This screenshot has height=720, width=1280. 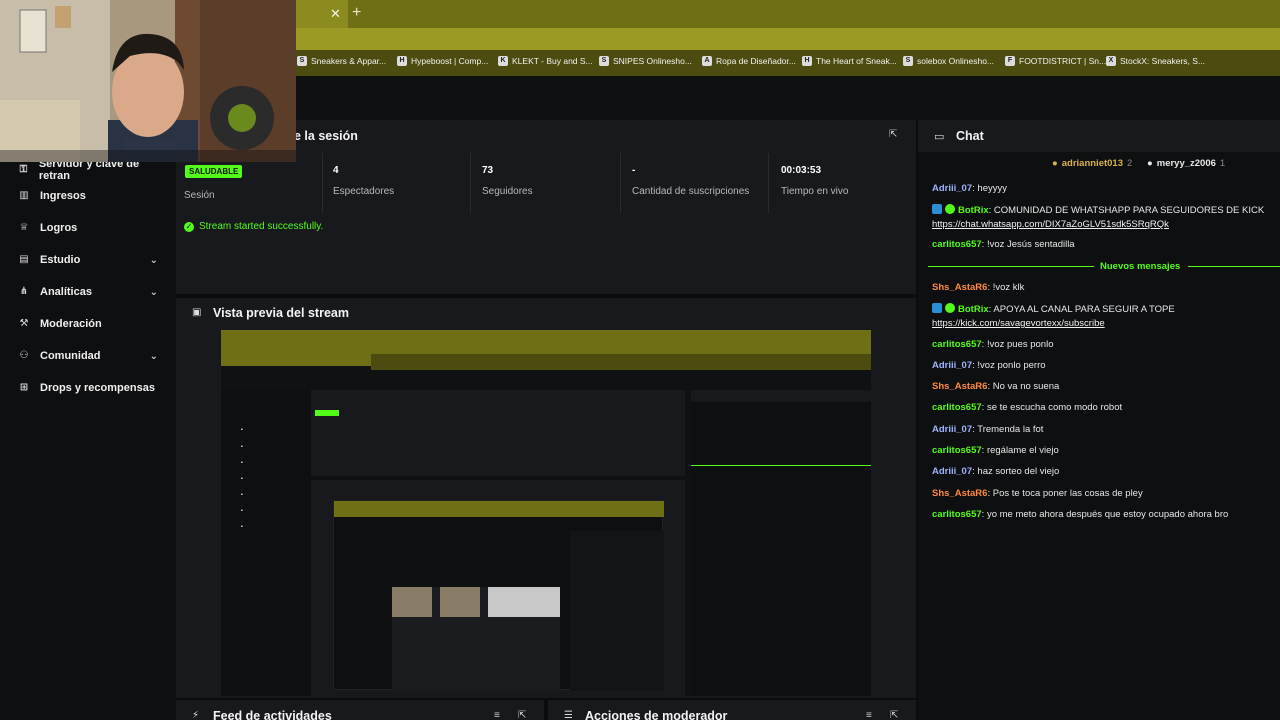 What do you see at coordinates (568, 715) in the screenshot?
I see `list-icon: ☰` at bounding box center [568, 715].